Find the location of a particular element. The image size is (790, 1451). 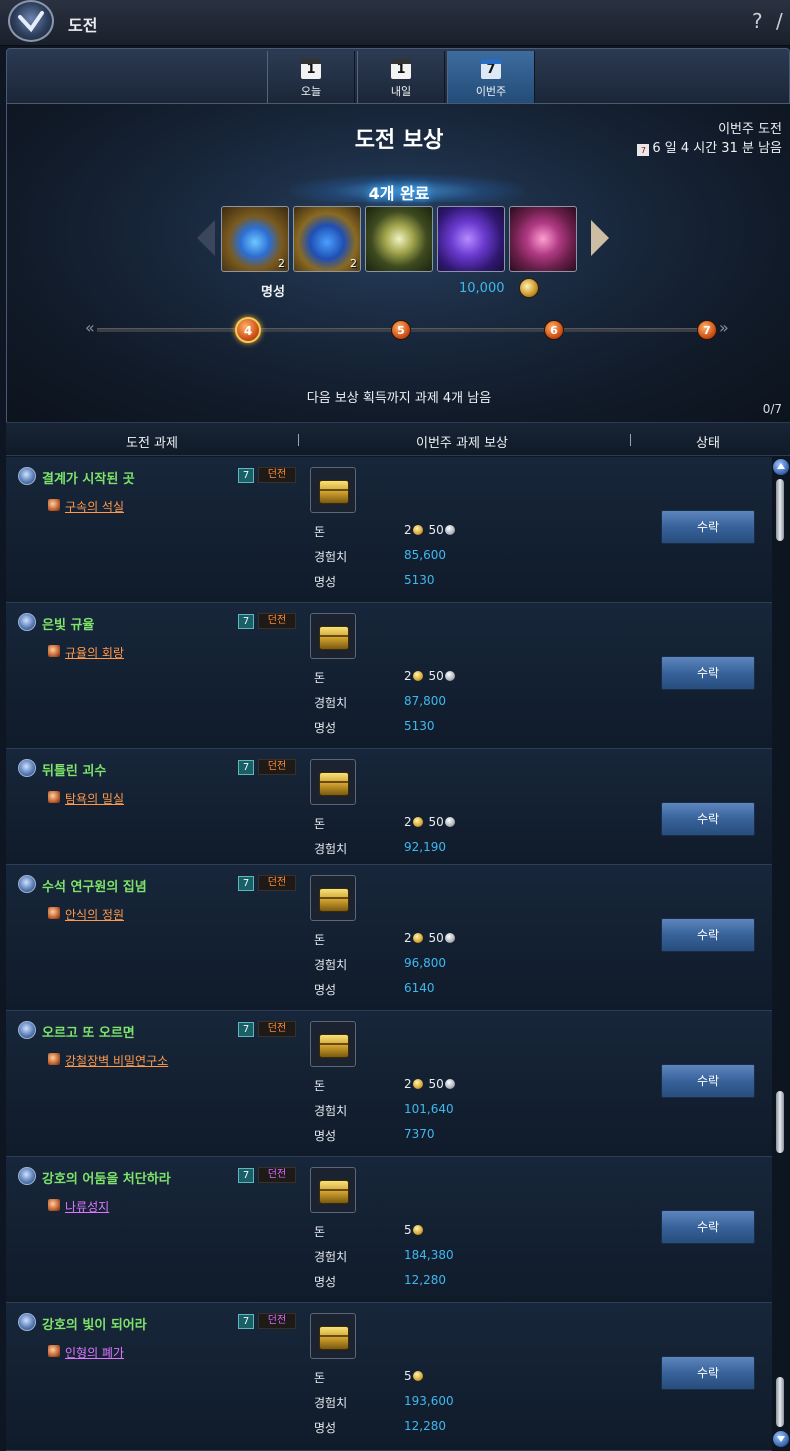

tab-tomorrow: 1 내일 is located at coordinates (401, 77).